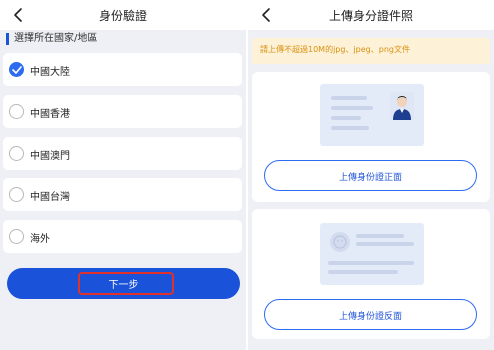 Image resolution: width=494 pixels, height=350 pixels. Describe the element at coordinates (50, 156) in the screenshot. I see `country-label: 中國澳門` at that location.